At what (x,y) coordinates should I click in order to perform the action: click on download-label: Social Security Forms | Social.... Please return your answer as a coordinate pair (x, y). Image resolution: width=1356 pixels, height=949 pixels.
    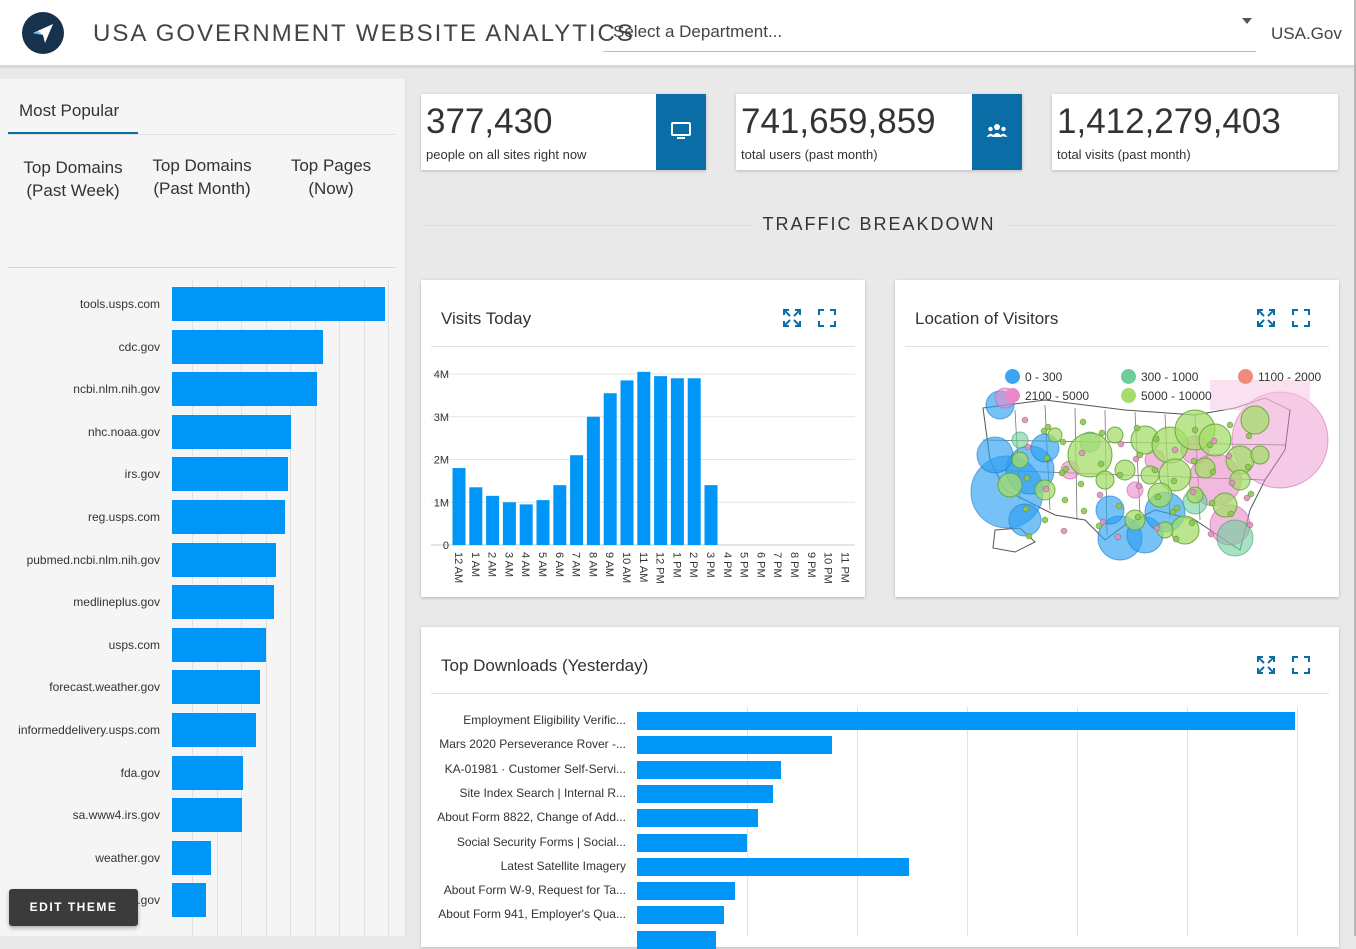
    Looking at the image, I should click on (541, 842).